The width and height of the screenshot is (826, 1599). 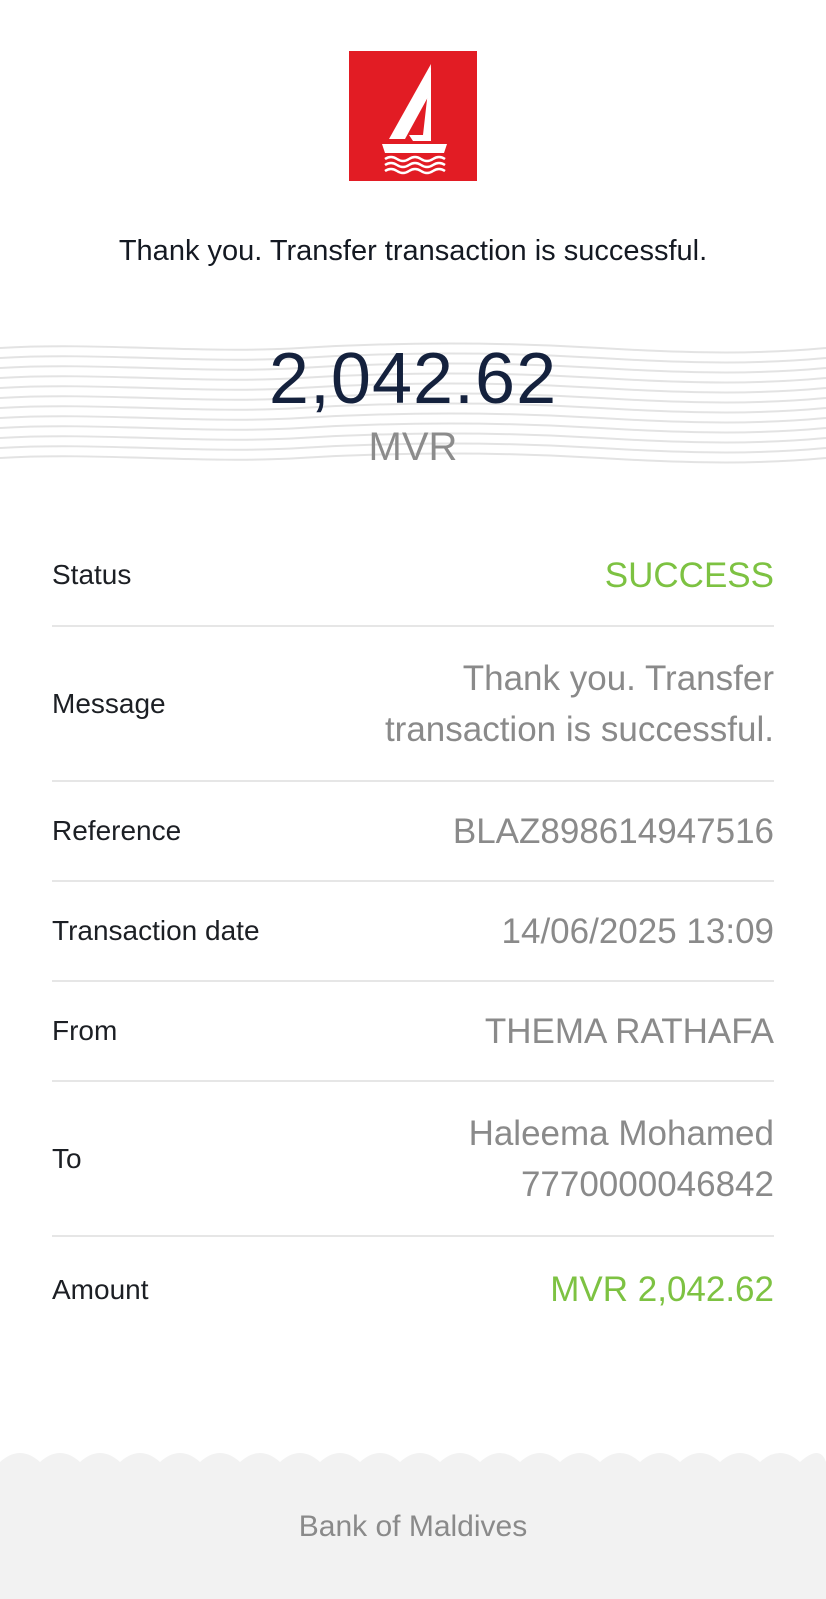 I want to click on status-value: SUCCESS, so click(x=689, y=575).